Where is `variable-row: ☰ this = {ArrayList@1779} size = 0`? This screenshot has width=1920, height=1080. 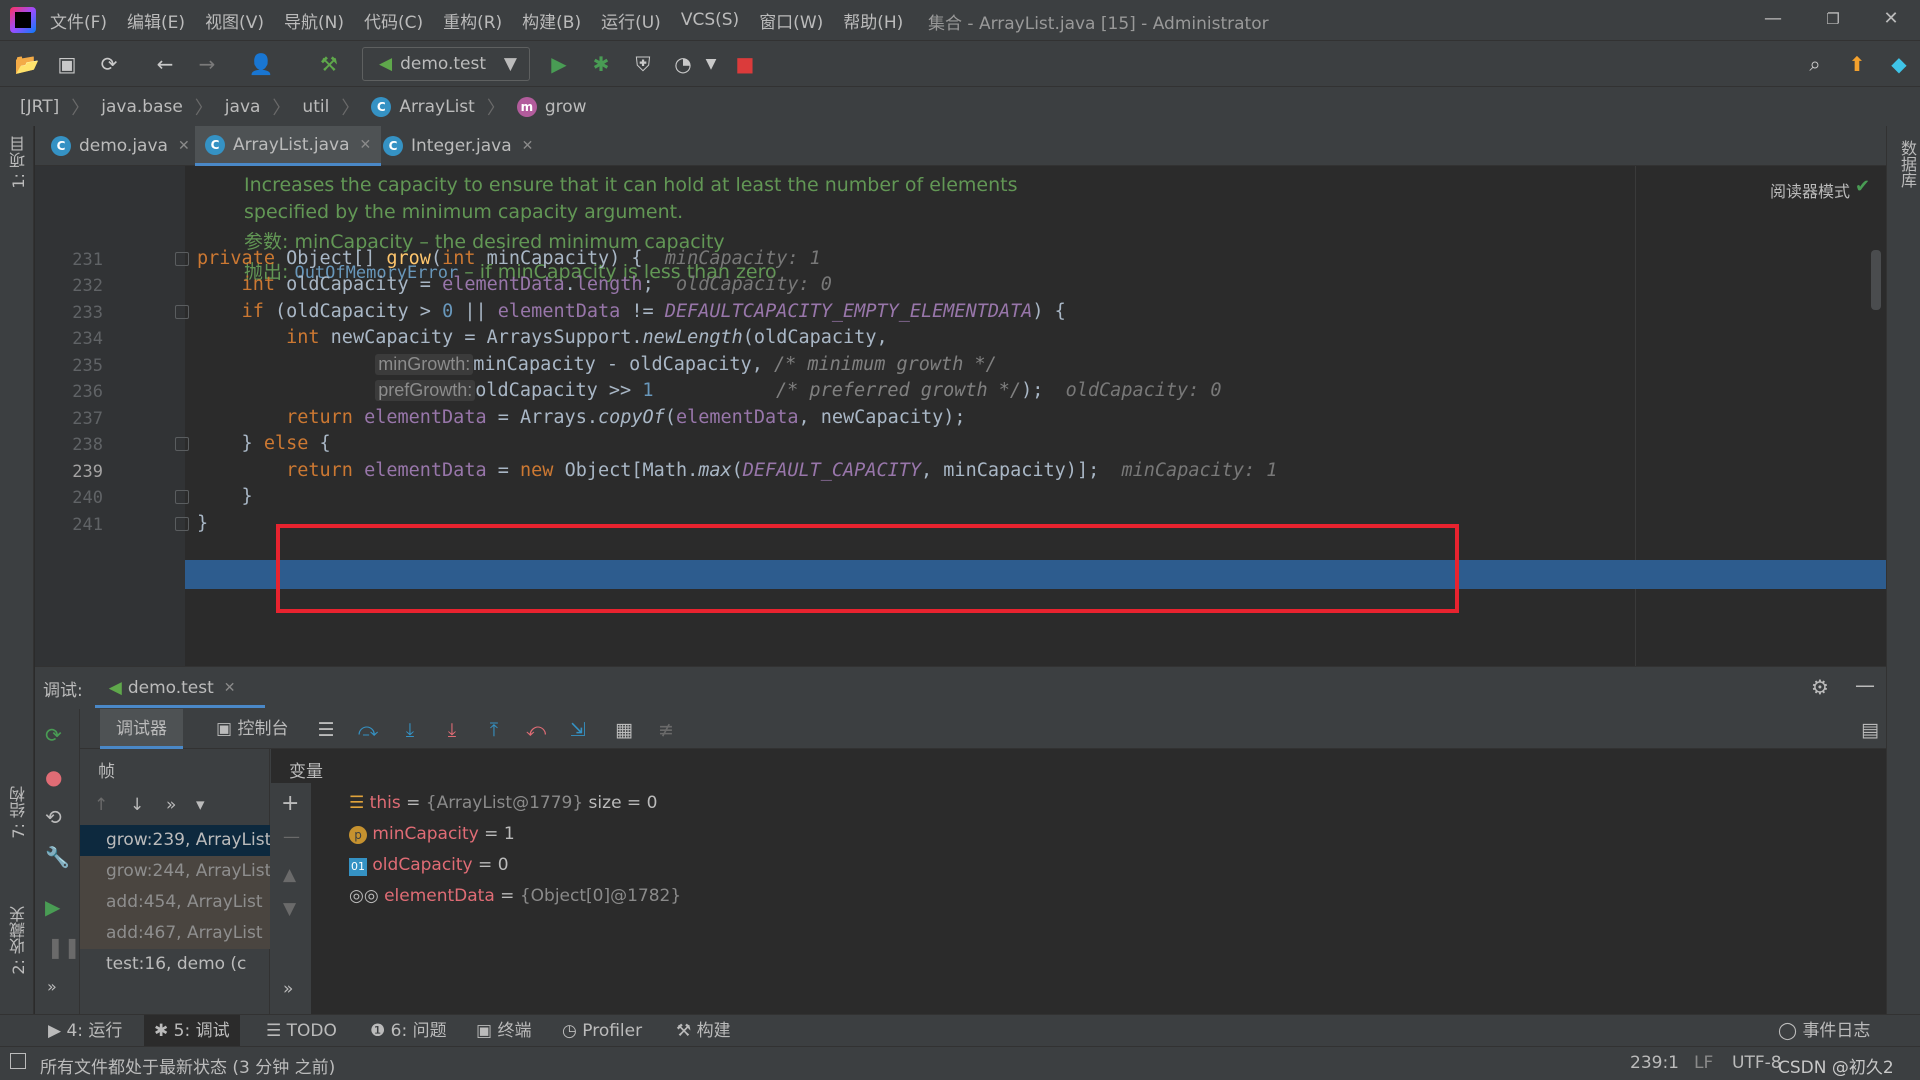
variable-row: ☰ this = {ArrayList@1779} size = 0 is located at coordinates (503, 803).